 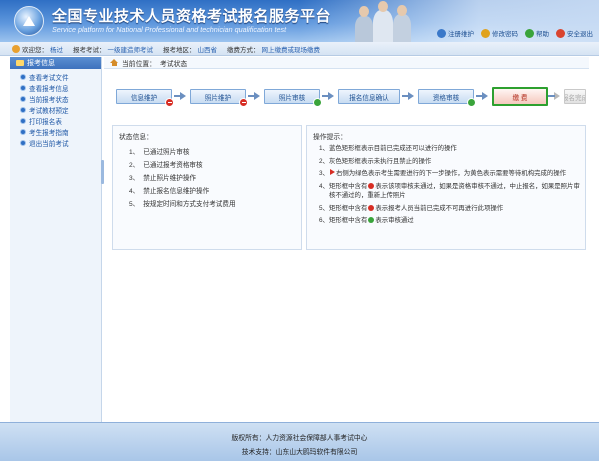 What do you see at coordinates (332, 172) in the screenshot?
I see `red-arrow-icon` at bounding box center [332, 172].